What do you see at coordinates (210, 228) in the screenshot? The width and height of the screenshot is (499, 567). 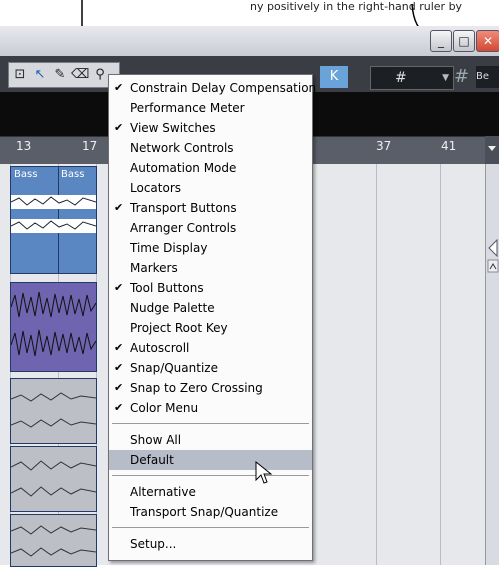 I see `menu-item-arranger-controls: Arranger Controls` at bounding box center [210, 228].